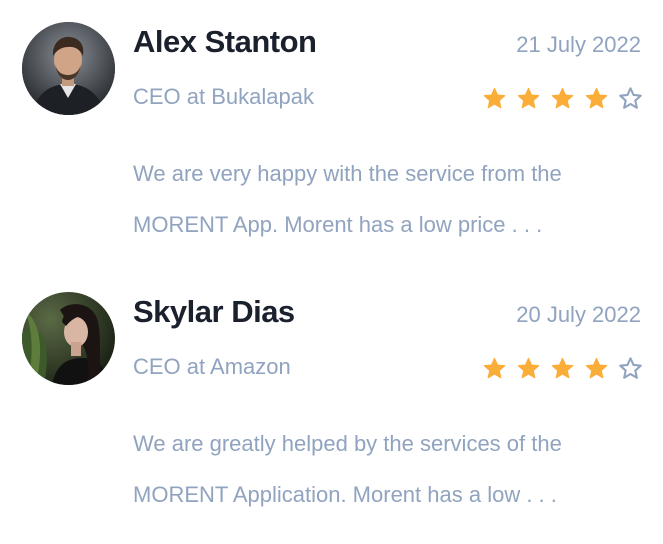 This screenshot has height=544, width=663. What do you see at coordinates (223, 96) in the screenshot?
I see `reviewer-role: CEO at Bukalapak` at bounding box center [223, 96].